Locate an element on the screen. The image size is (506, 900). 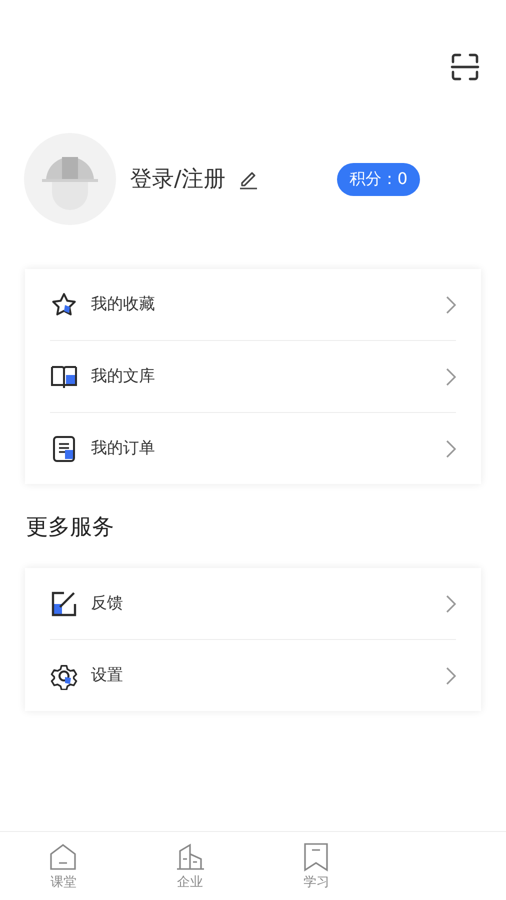
scan-icon is located at coordinates (465, 67).